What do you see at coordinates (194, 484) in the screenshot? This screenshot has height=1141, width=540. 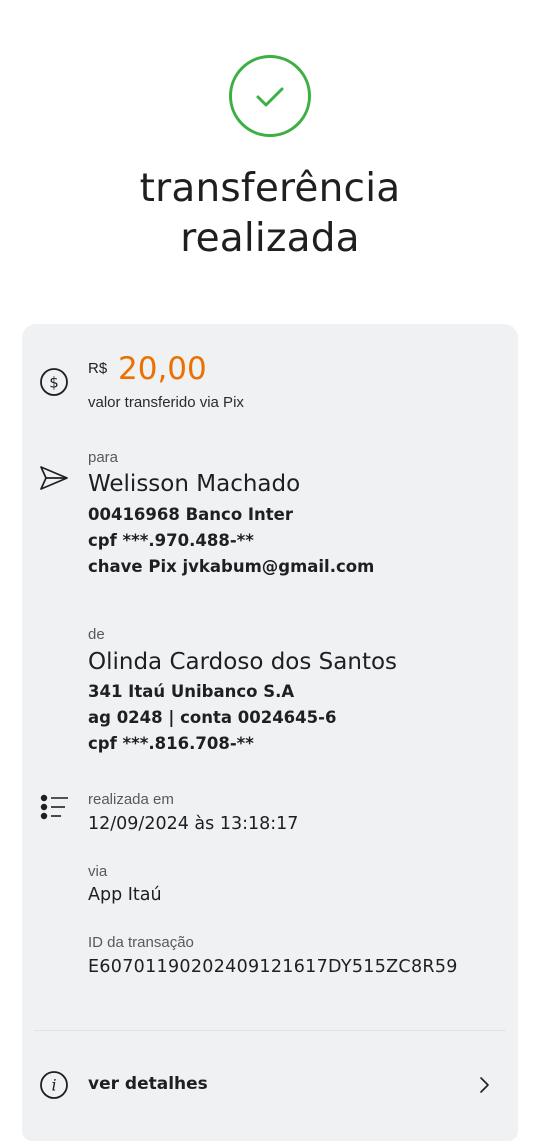 I see `recipient-name: Welisson Machado` at bounding box center [194, 484].